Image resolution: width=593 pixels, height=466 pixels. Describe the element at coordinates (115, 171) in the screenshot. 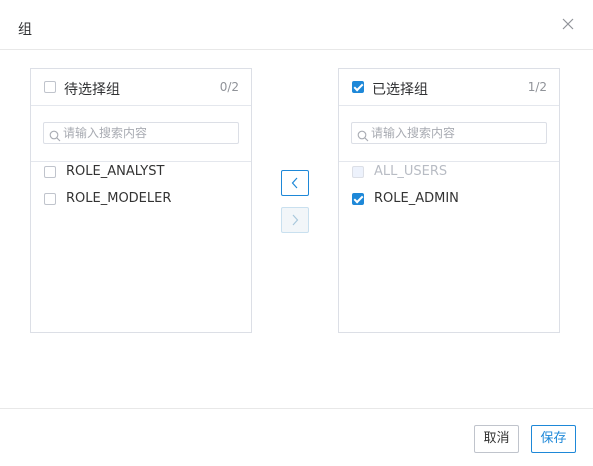

I see `item-label: ROLE_ANALYST` at that location.